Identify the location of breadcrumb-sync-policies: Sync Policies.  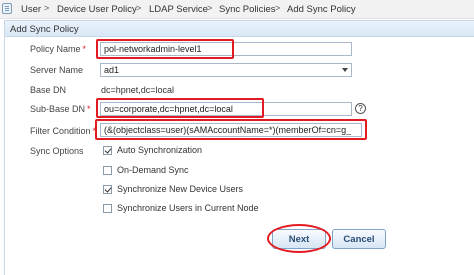
(247, 9).